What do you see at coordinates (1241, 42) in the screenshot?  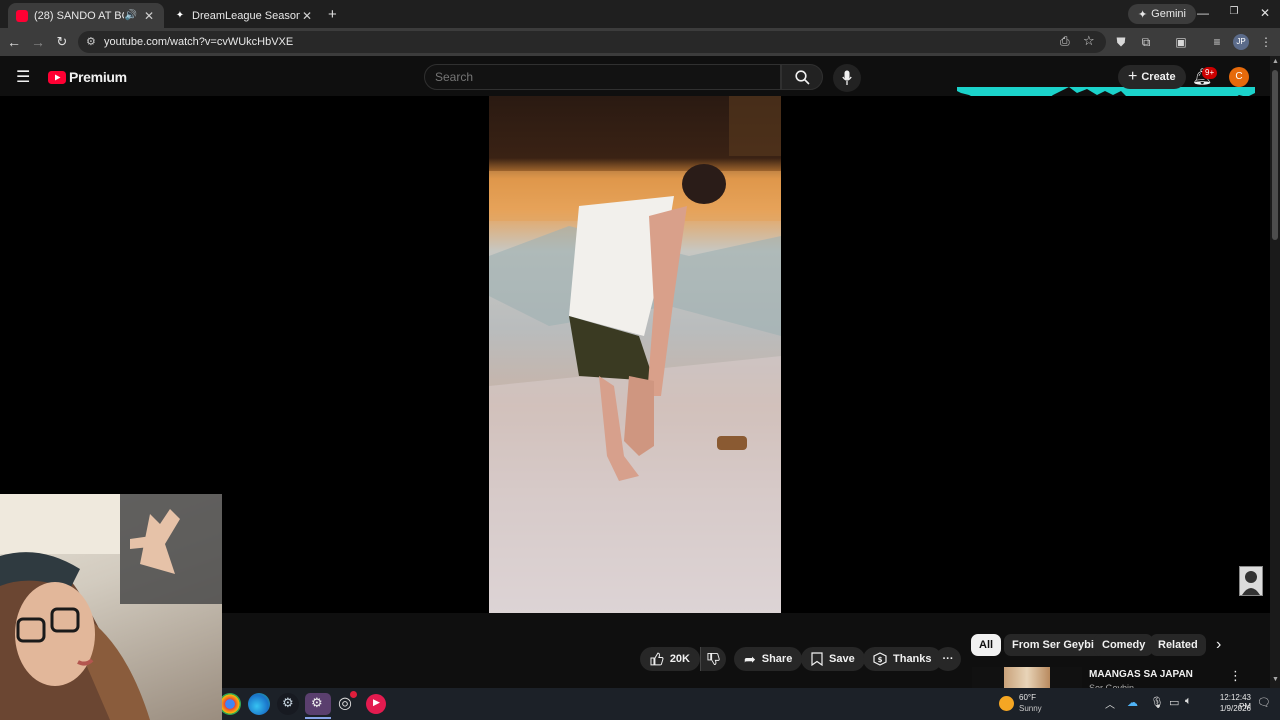 I see `profile-avatar: JP` at bounding box center [1241, 42].